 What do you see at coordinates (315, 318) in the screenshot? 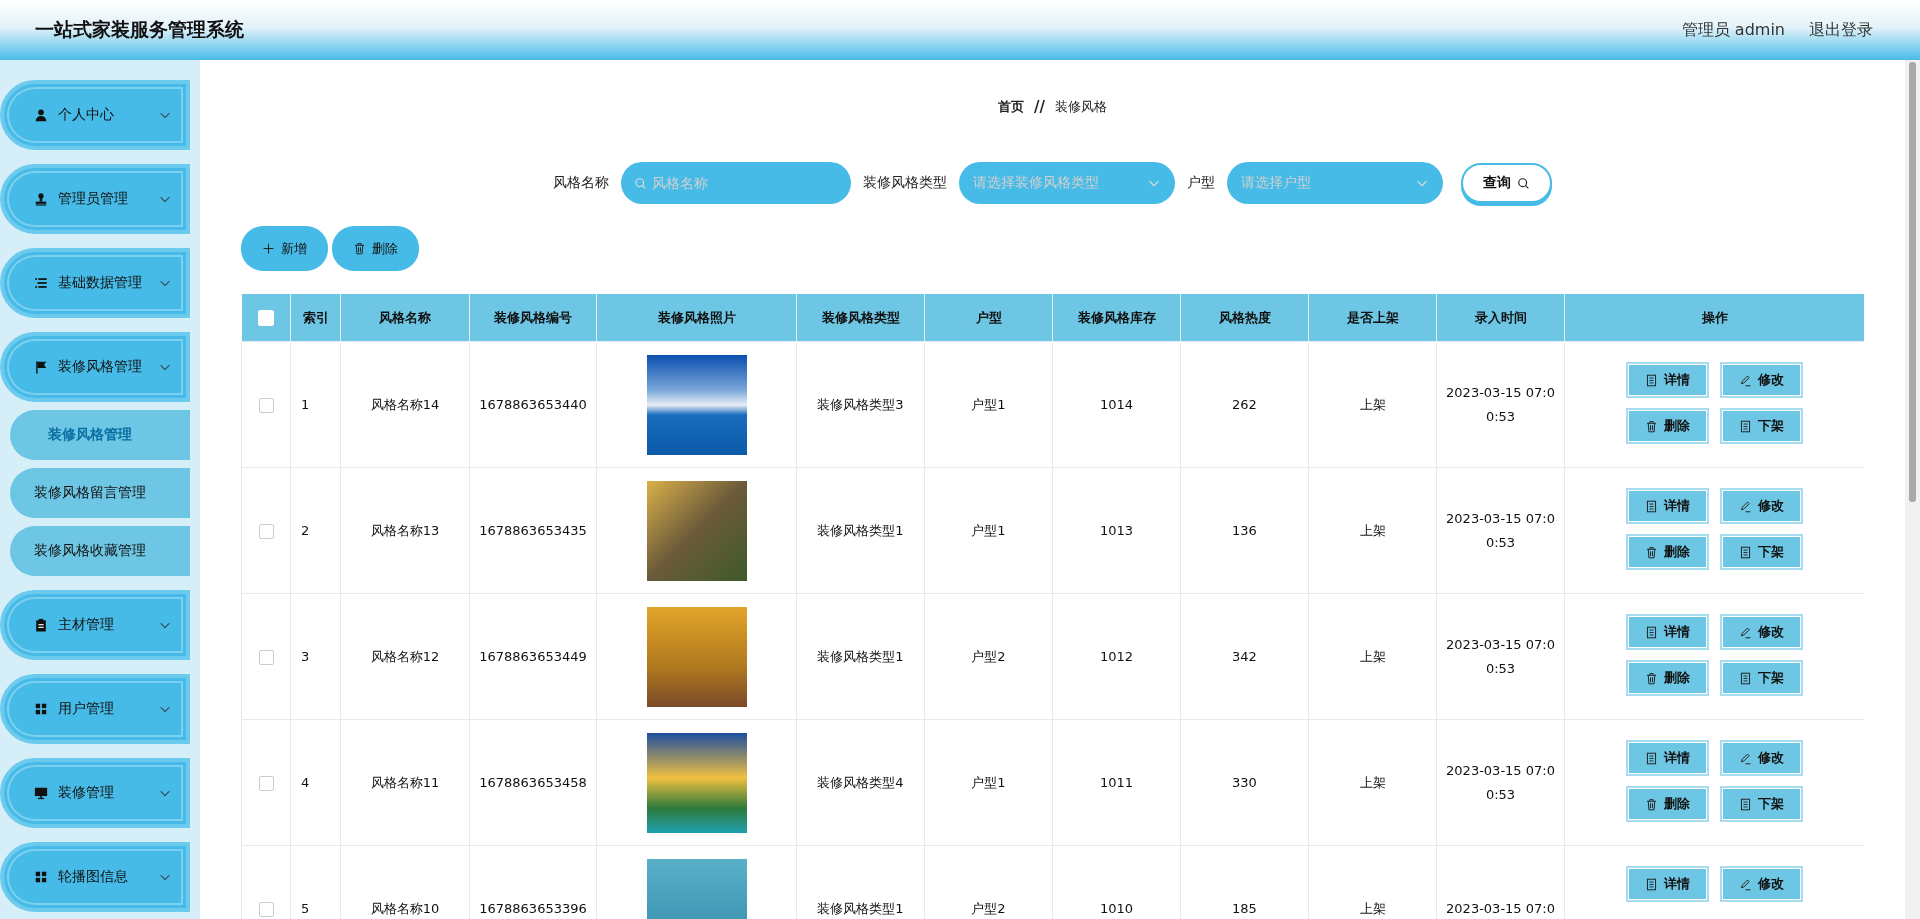
I see `column-header: 索引` at bounding box center [315, 318].